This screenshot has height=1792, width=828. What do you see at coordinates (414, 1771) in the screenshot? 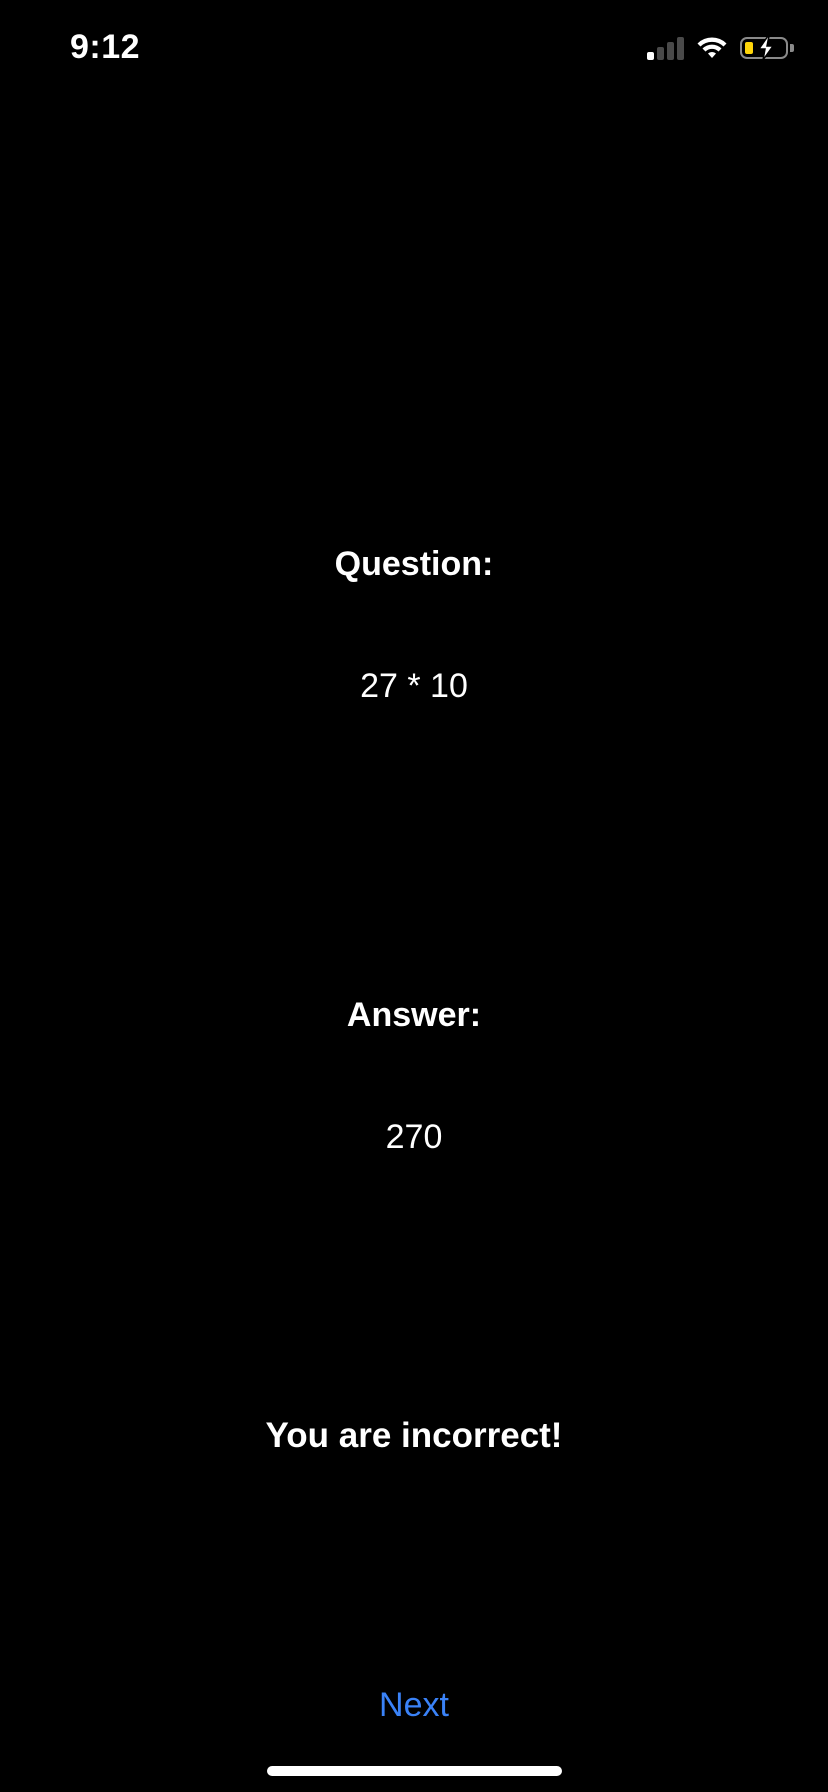
I see `home-indicator` at bounding box center [414, 1771].